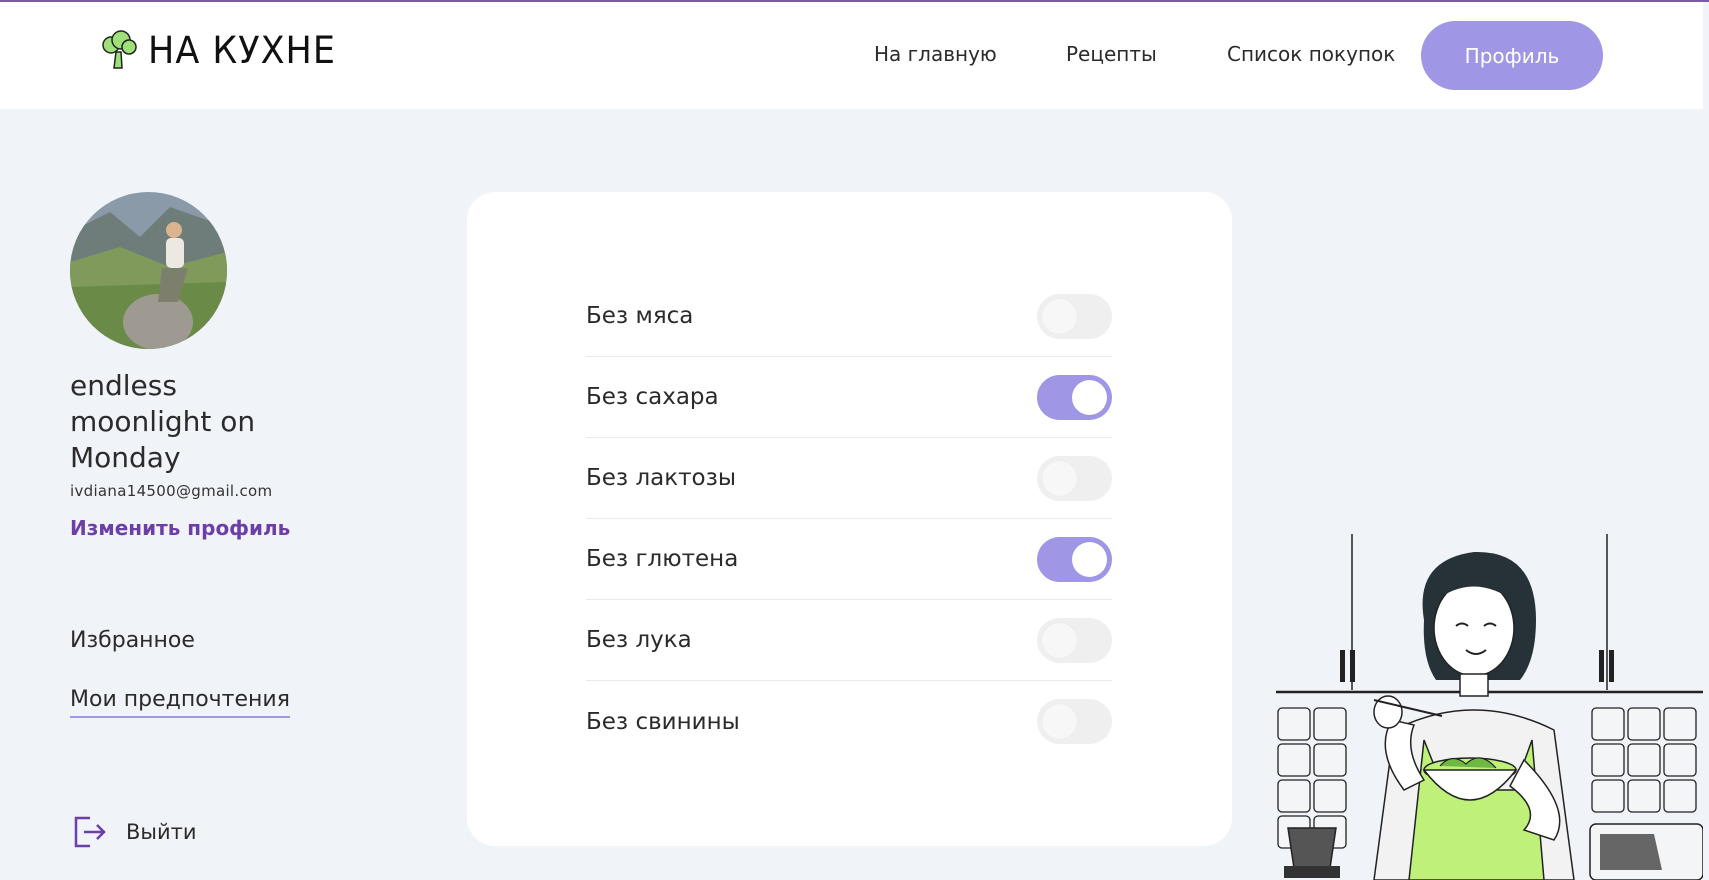 Image resolution: width=1709 pixels, height=880 pixels. What do you see at coordinates (640, 316) in the screenshot?
I see `preference-label: Без мяса` at bounding box center [640, 316].